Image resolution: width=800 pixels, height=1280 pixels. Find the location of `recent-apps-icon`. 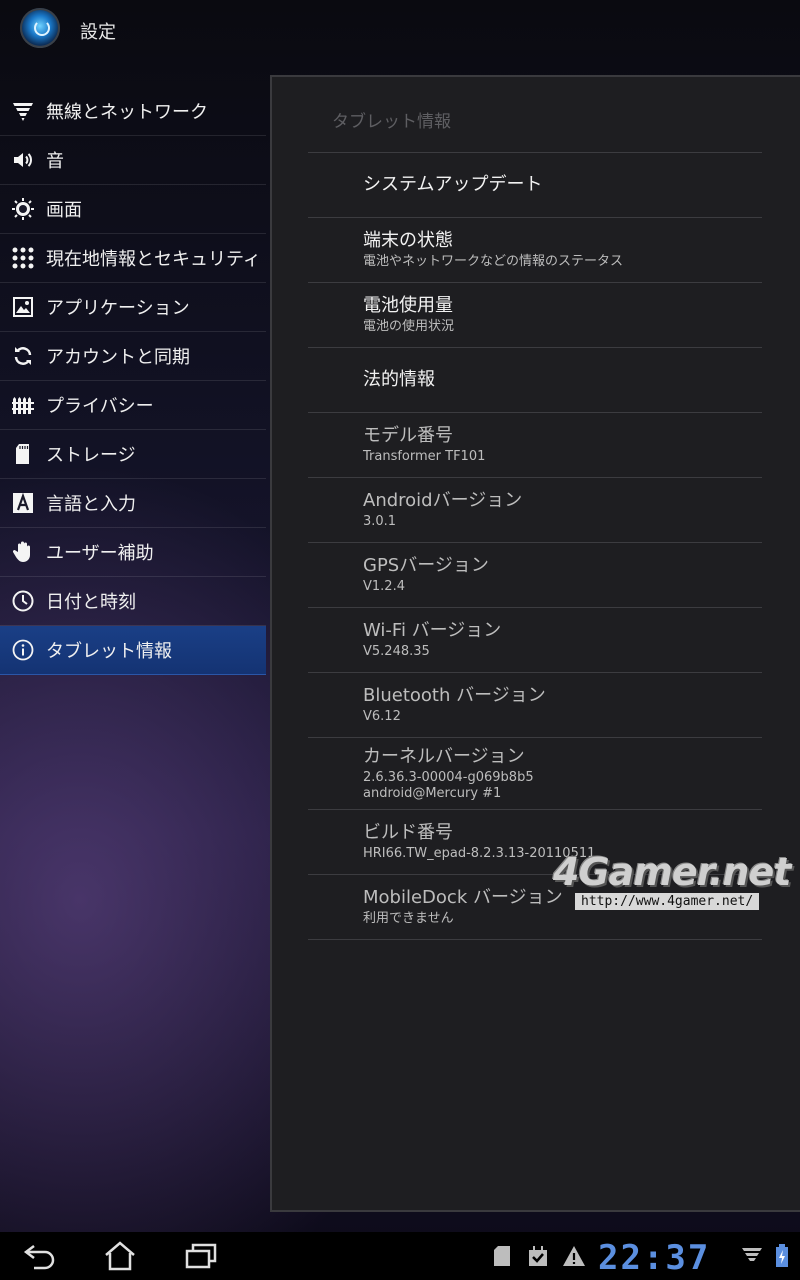

recent-apps-icon is located at coordinates (202, 1256).